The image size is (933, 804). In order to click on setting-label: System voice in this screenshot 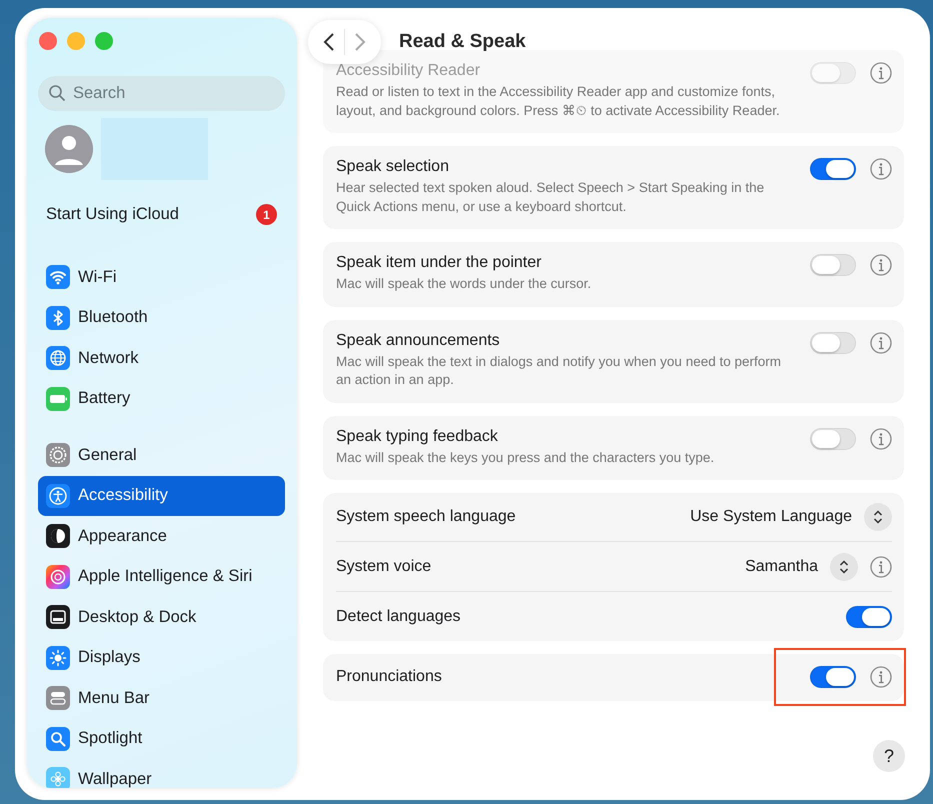, I will do `click(384, 567)`.